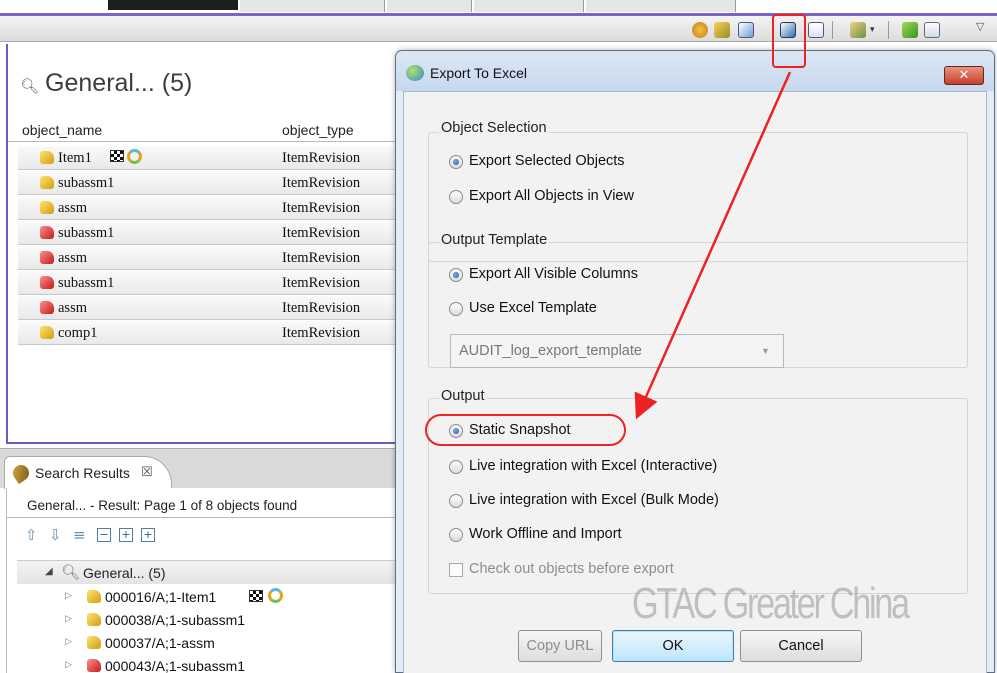 This screenshot has width=997, height=673. I want to click on tree-item: ▷ 000037/A;1-assm, so click(230, 643).